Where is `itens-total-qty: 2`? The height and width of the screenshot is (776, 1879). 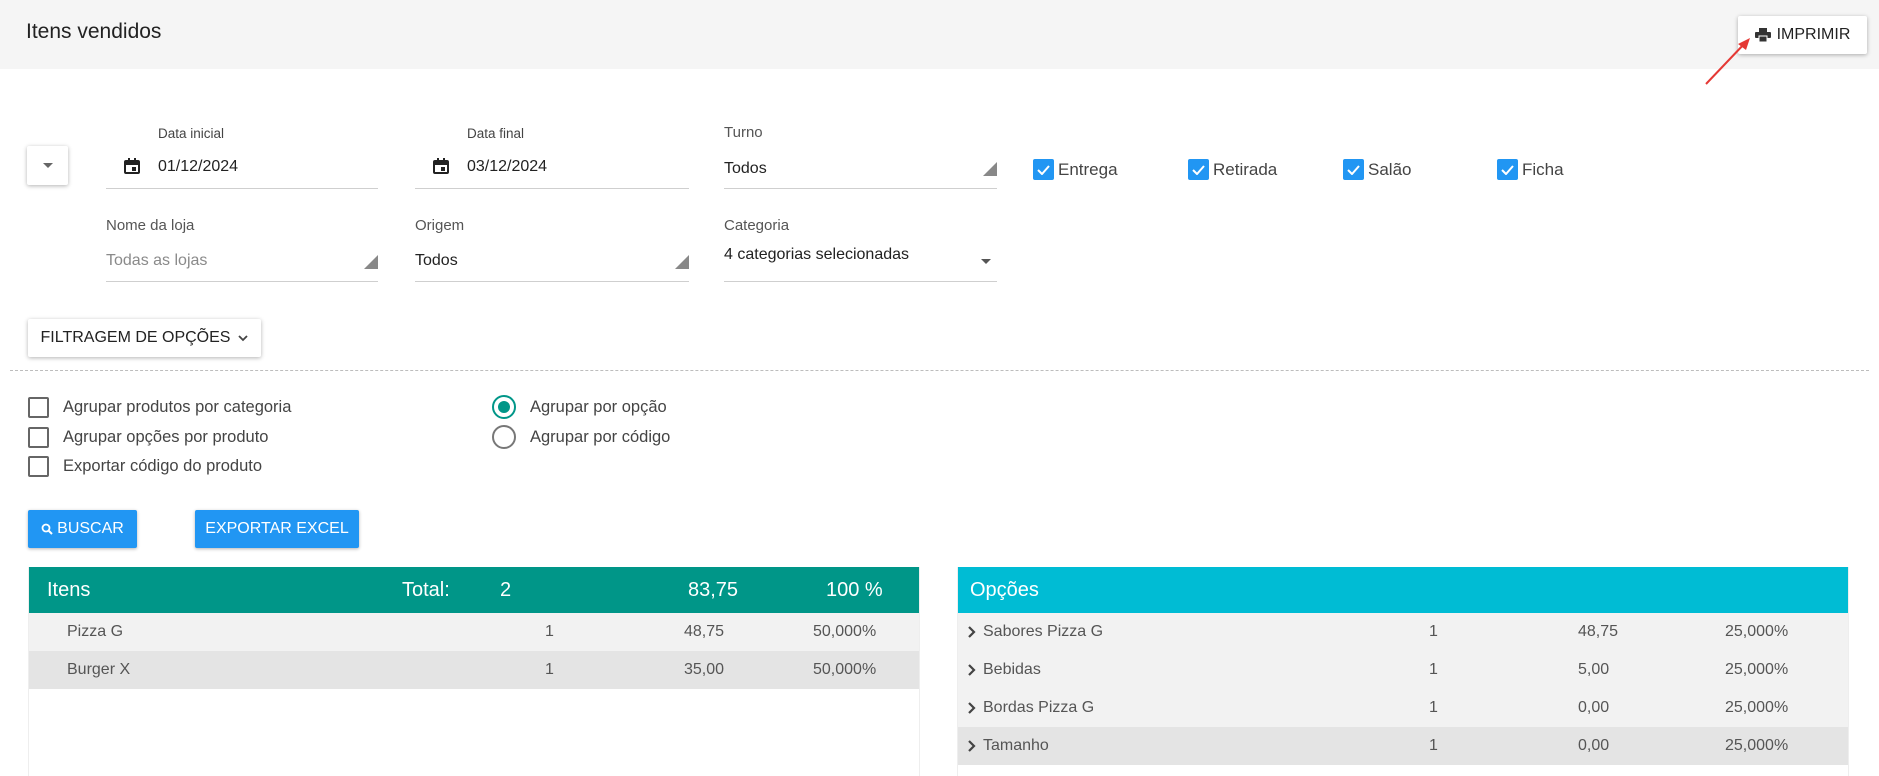 itens-total-qty: 2 is located at coordinates (506, 589).